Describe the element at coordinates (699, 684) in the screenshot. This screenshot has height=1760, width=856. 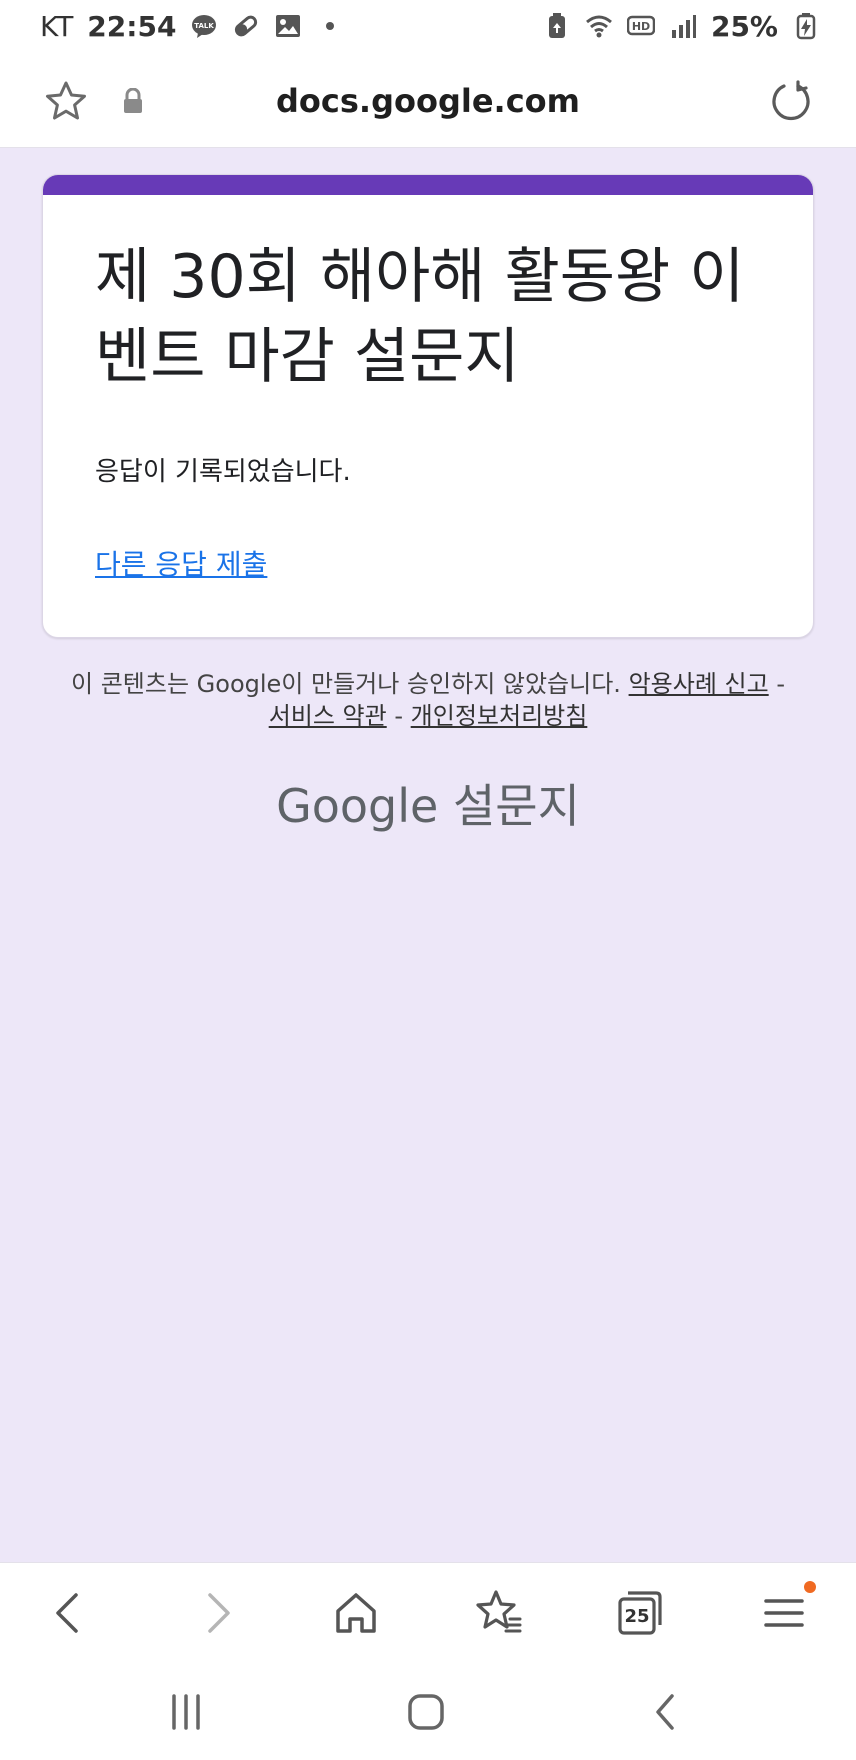
I see `report-abuse-link: 악용사례 신고` at that location.